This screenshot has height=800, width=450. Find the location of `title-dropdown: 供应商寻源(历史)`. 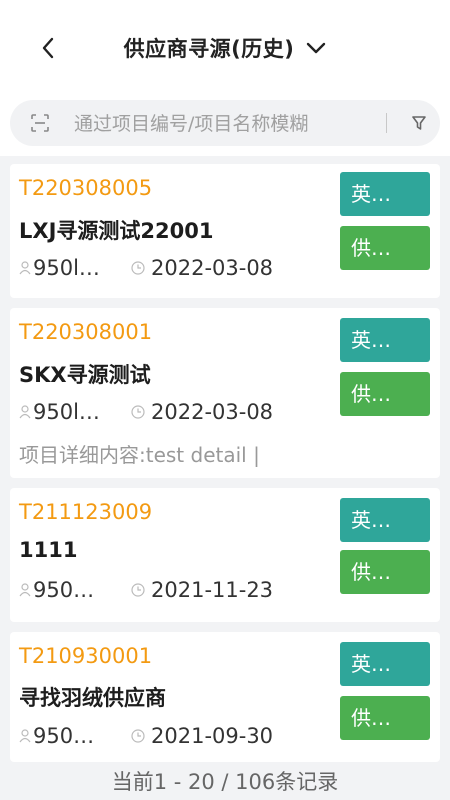

title-dropdown: 供应商寻源(历史) is located at coordinates (225, 48).